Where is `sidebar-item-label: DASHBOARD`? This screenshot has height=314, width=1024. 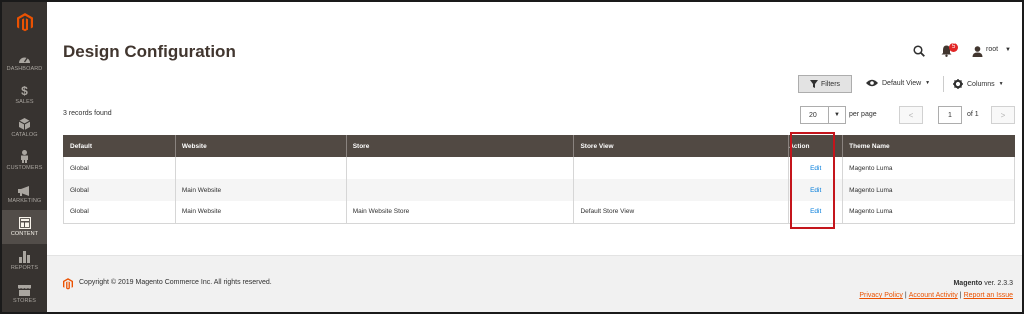 sidebar-item-label: DASHBOARD is located at coordinates (24, 69).